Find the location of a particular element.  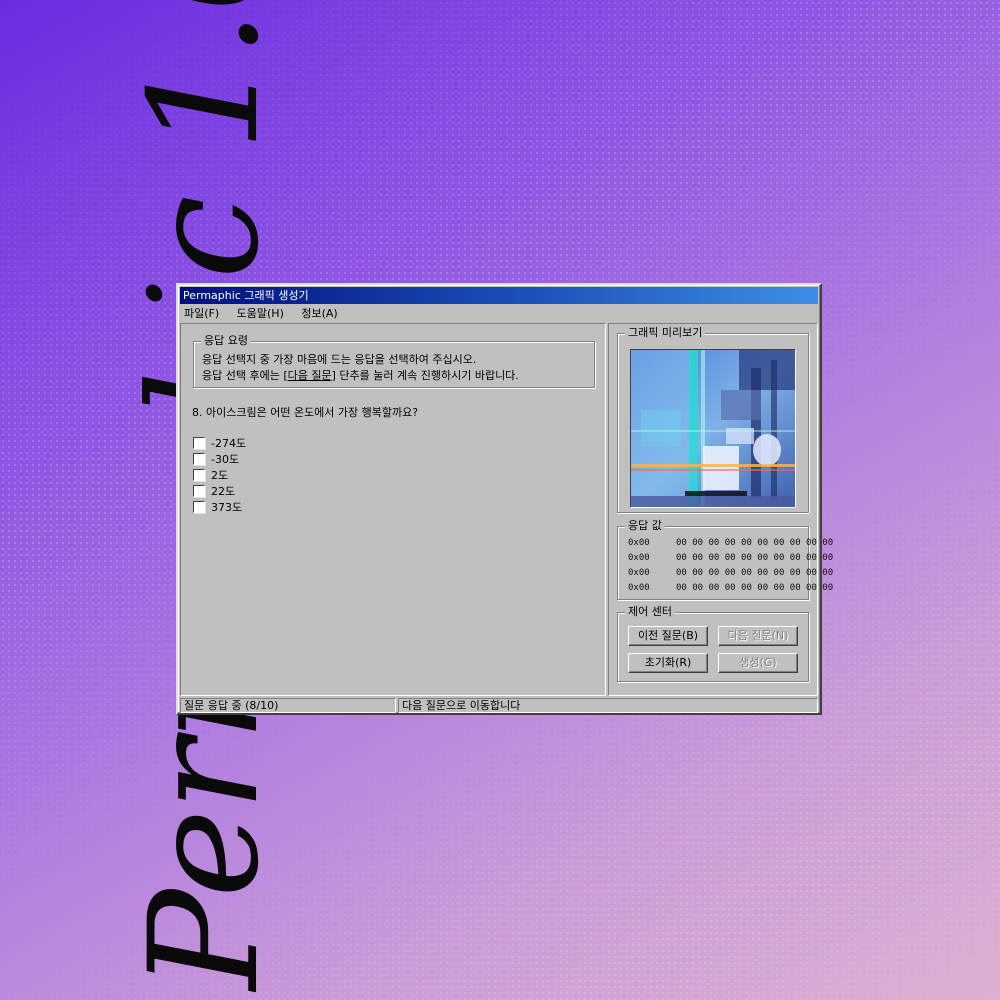

answer-option: -30도 is located at coordinates (219, 459).